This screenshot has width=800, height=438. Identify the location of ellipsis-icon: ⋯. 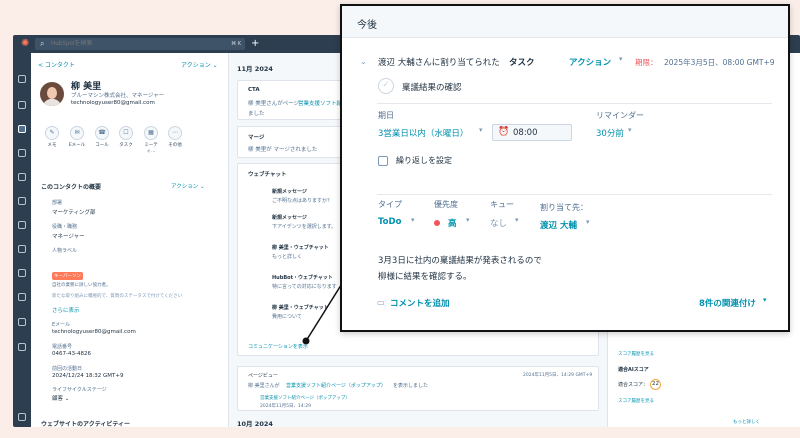
(175, 133).